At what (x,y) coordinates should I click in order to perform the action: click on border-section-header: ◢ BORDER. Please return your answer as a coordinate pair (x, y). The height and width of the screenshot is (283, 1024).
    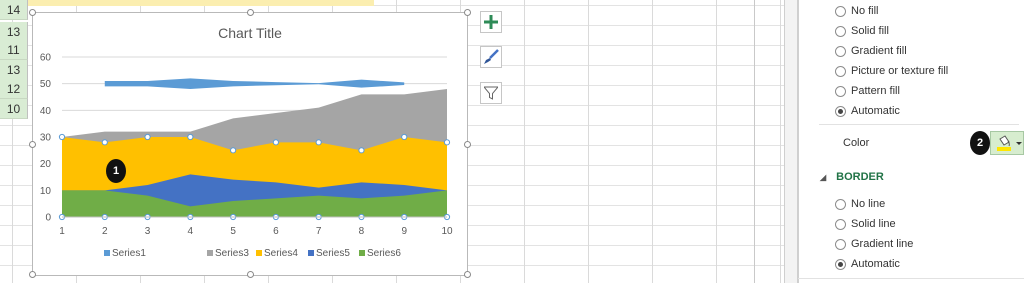
    Looking at the image, I should click on (852, 177).